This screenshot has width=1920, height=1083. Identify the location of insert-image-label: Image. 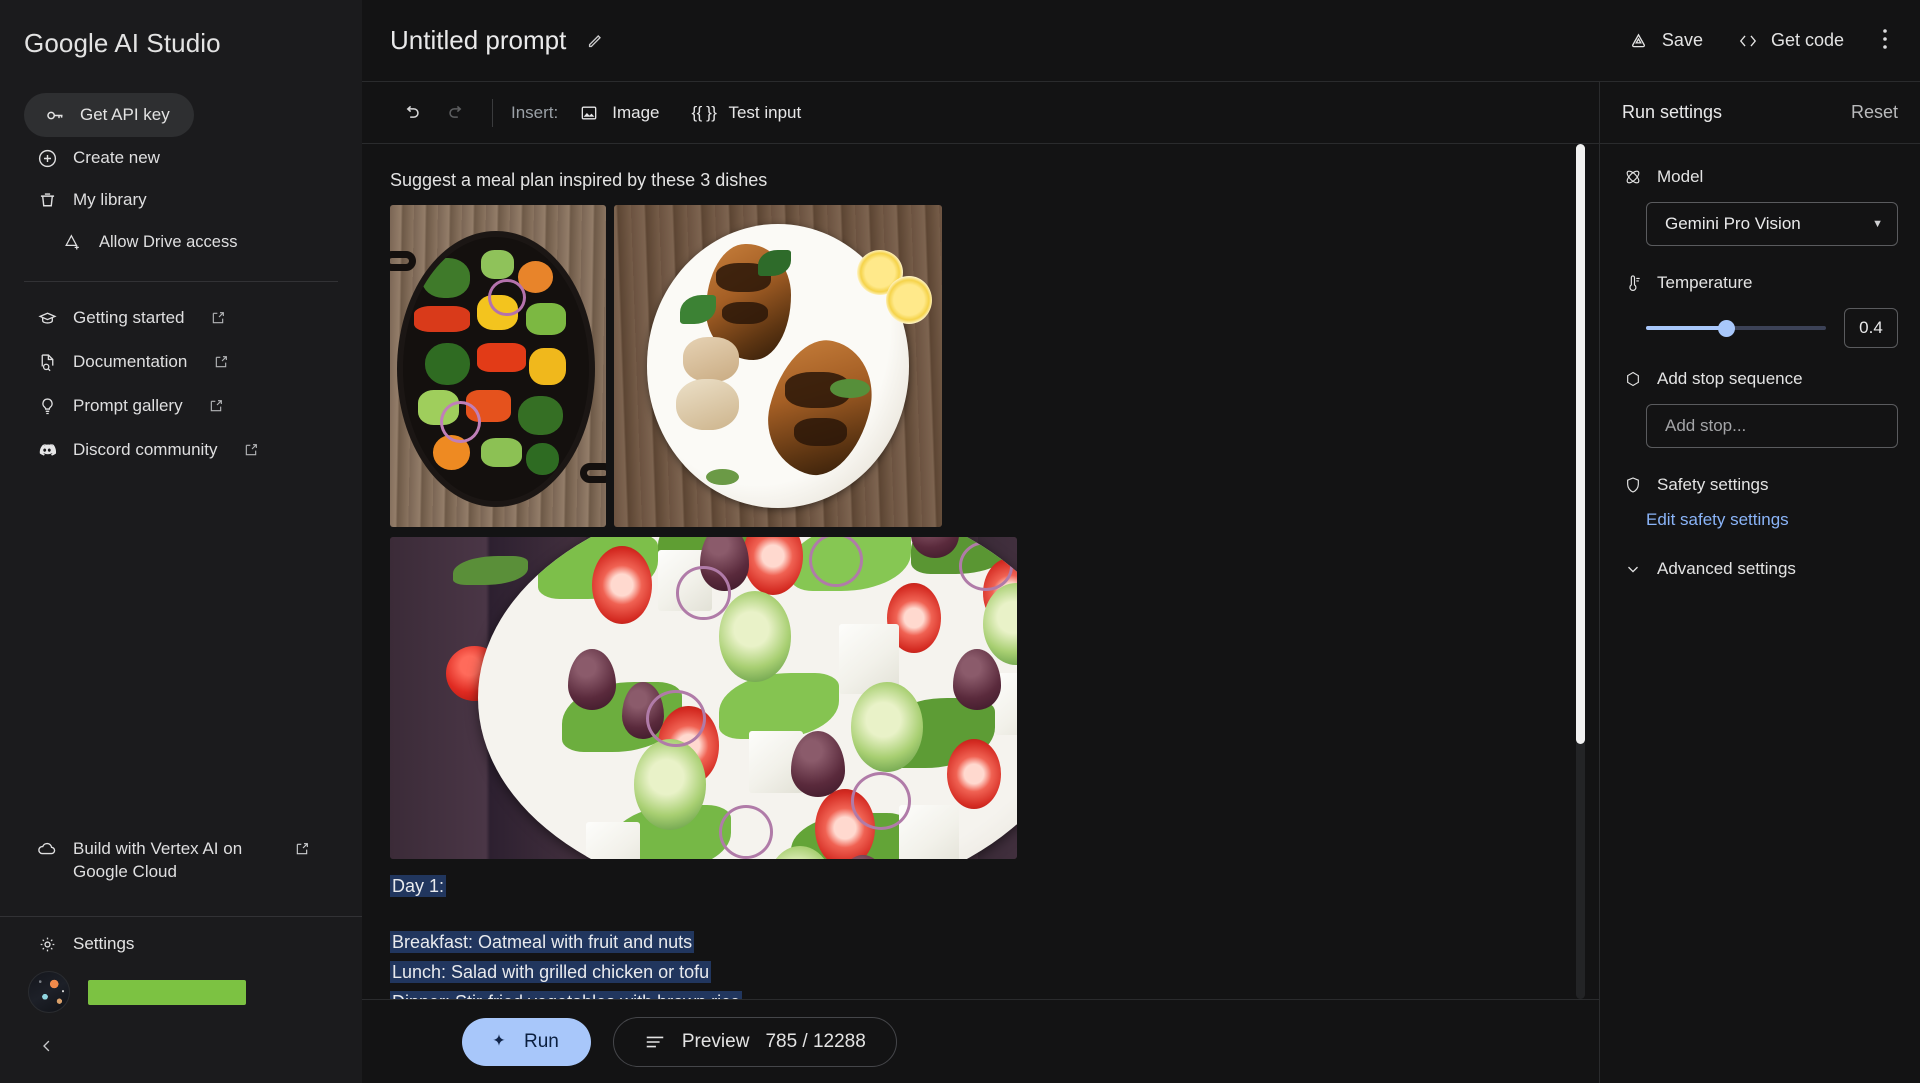
(636, 112).